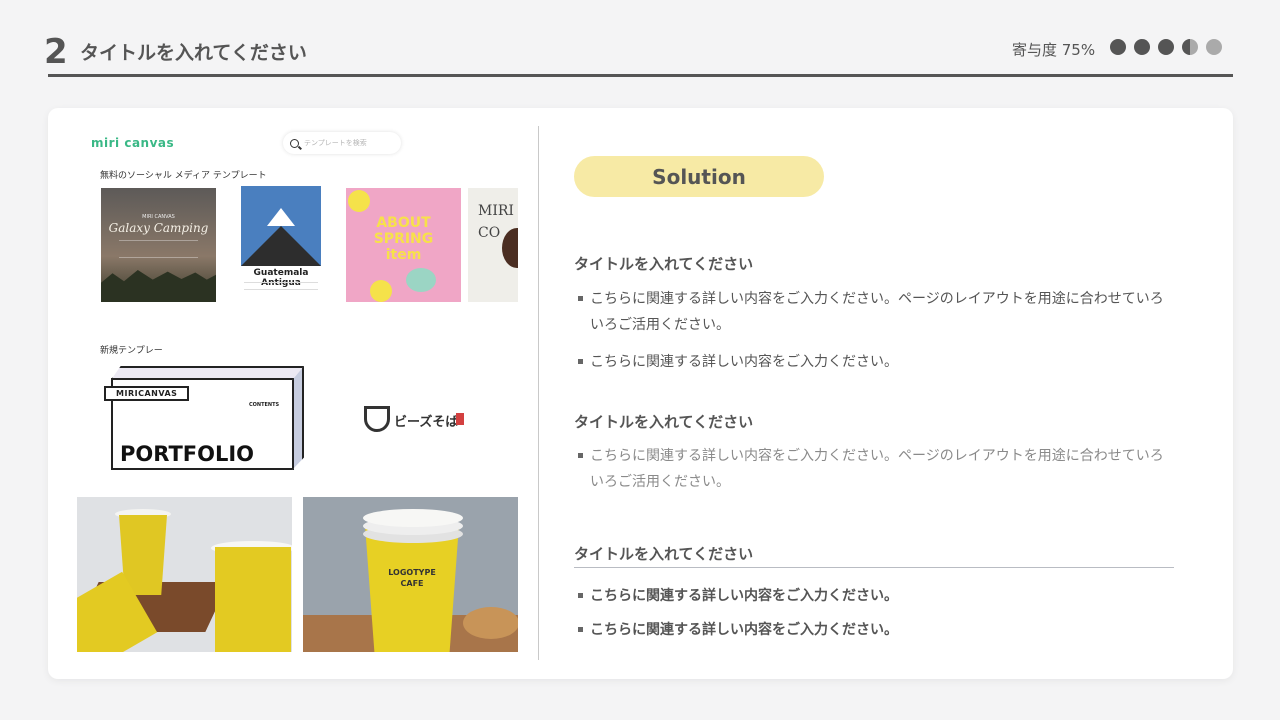 The height and width of the screenshot is (720, 1280). I want to click on header-divider, so click(640, 75).